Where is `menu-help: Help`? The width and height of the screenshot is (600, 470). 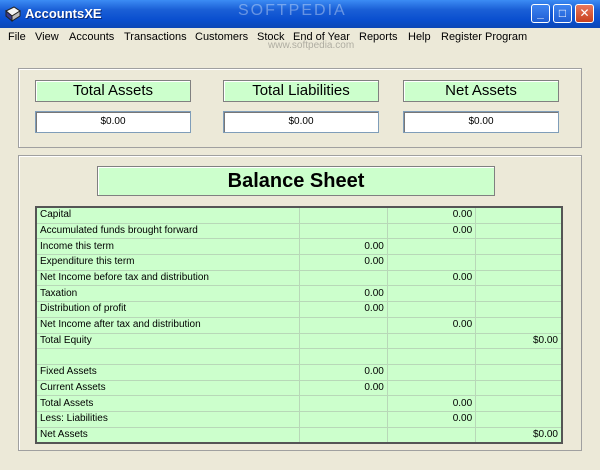 menu-help: Help is located at coordinates (419, 37).